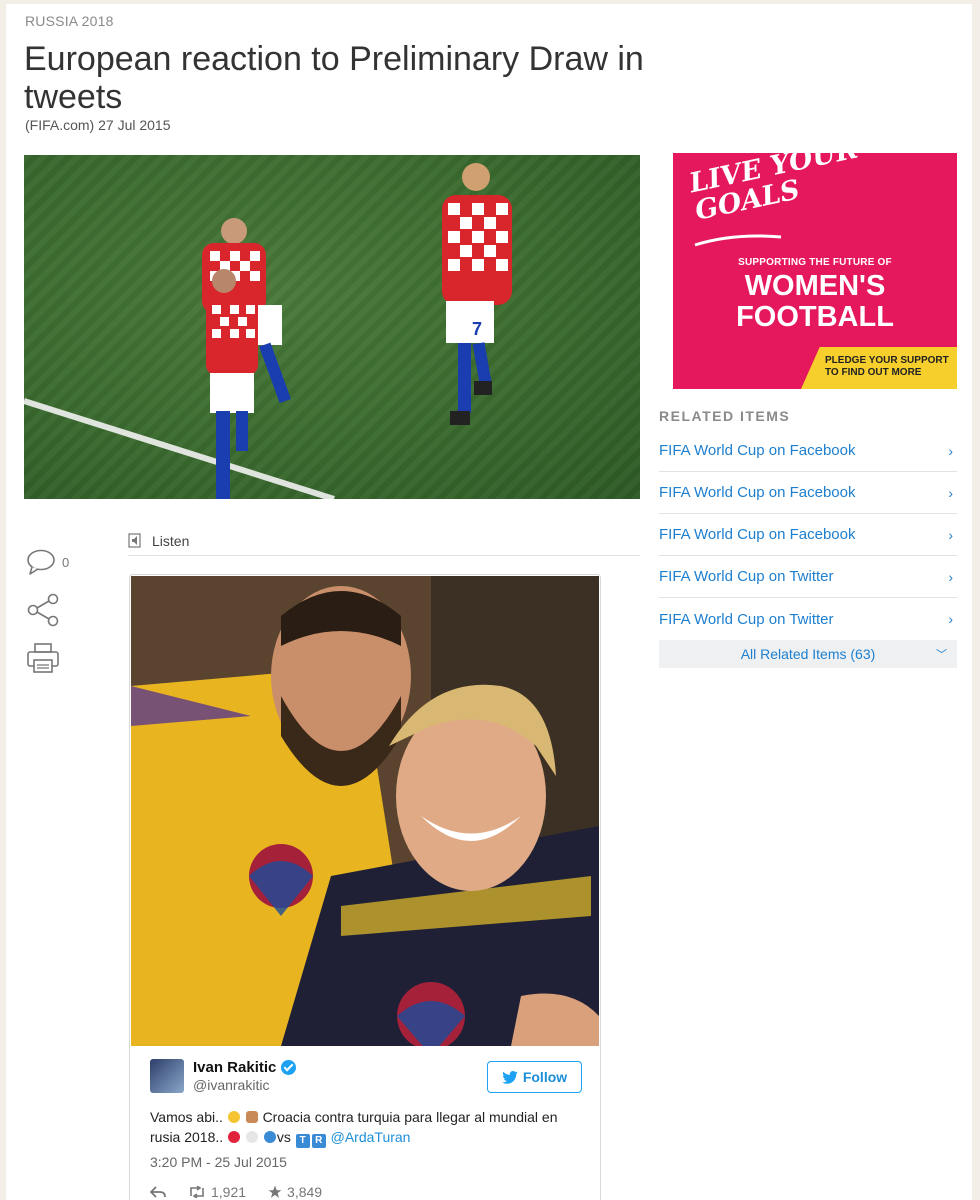  I want to click on ad-title: WOMEN'S FOOTBALL, so click(815, 301).